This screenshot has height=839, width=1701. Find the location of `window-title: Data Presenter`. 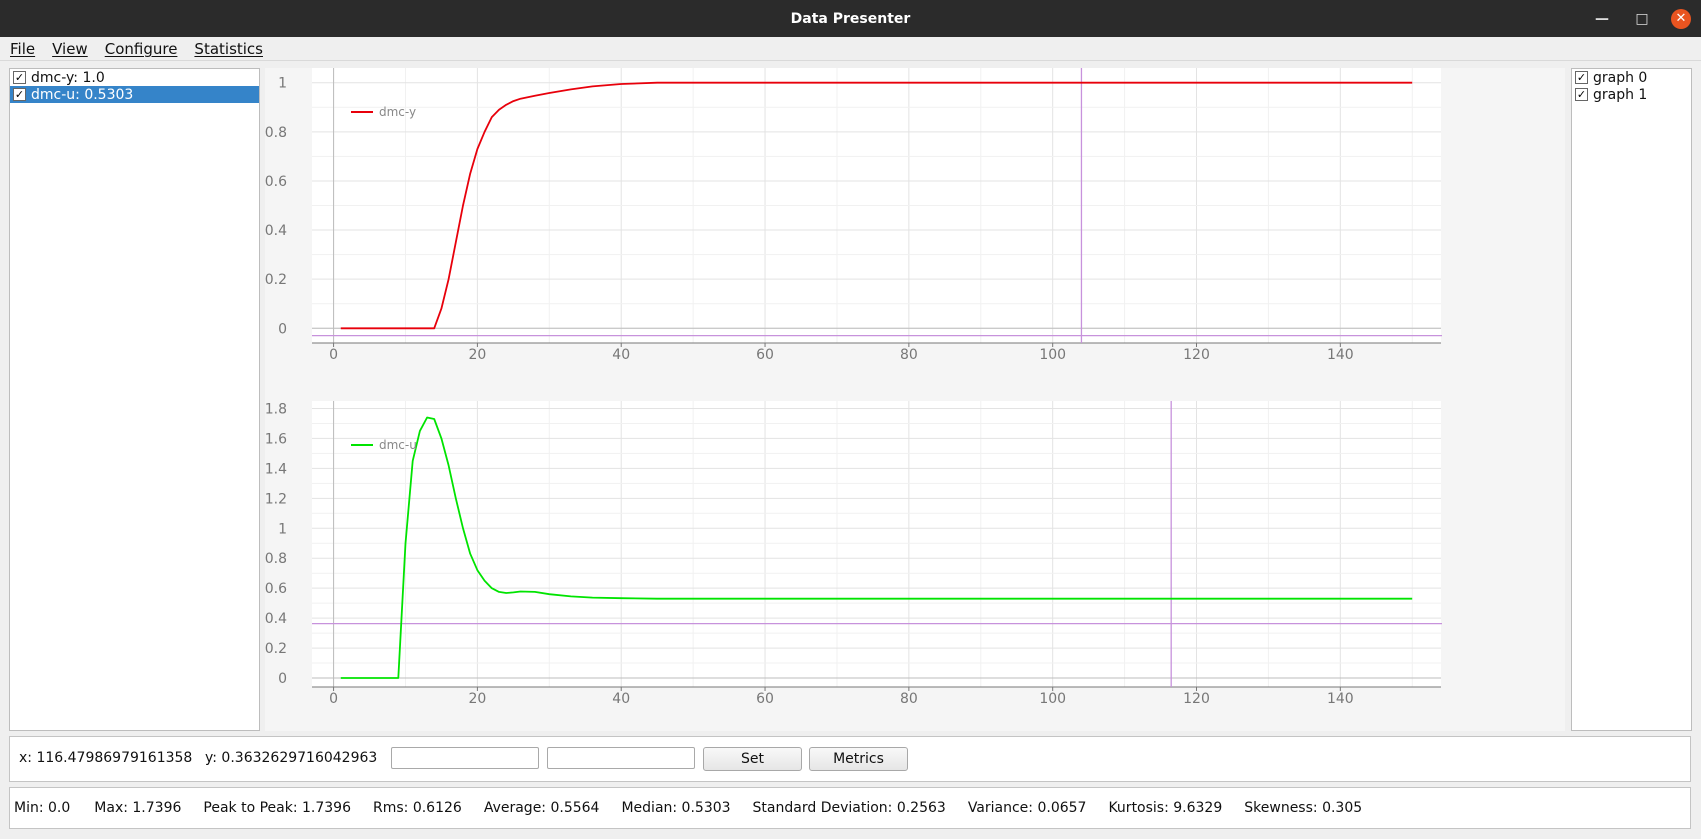

window-title: Data Presenter is located at coordinates (850, 18).